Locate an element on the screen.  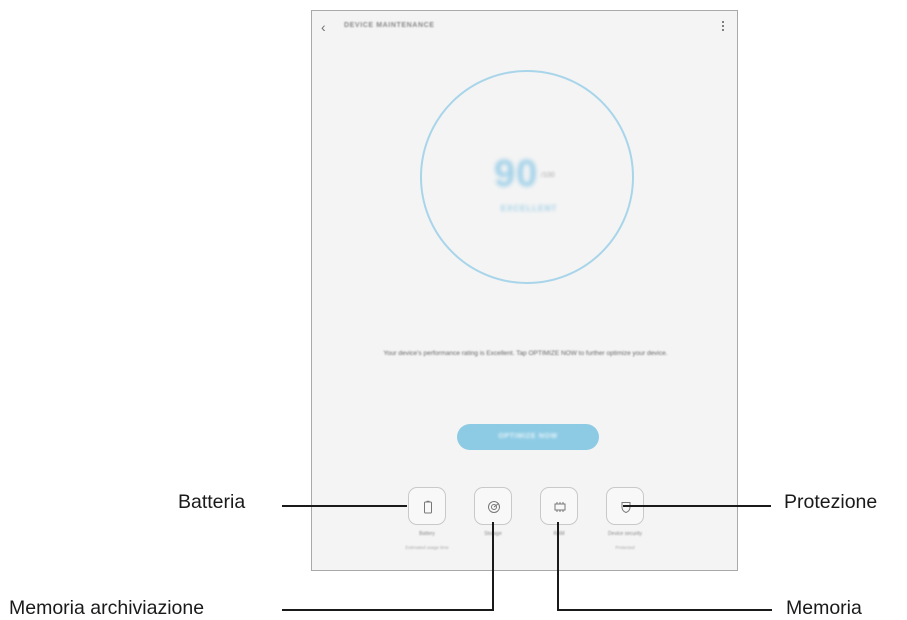
shield-icon is located at coordinates (626, 508).